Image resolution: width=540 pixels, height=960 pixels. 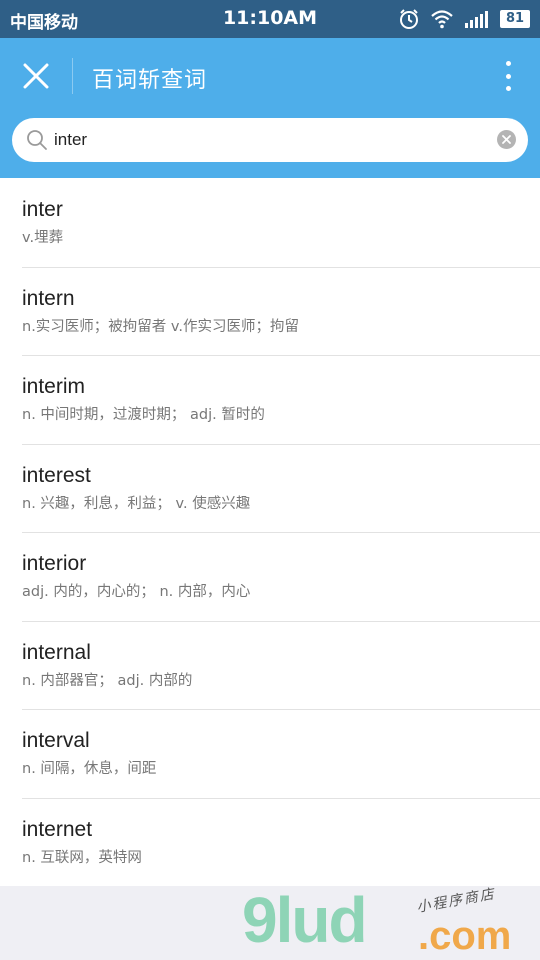 What do you see at coordinates (464, 19) in the screenshot?
I see `status-icons: 81` at bounding box center [464, 19].